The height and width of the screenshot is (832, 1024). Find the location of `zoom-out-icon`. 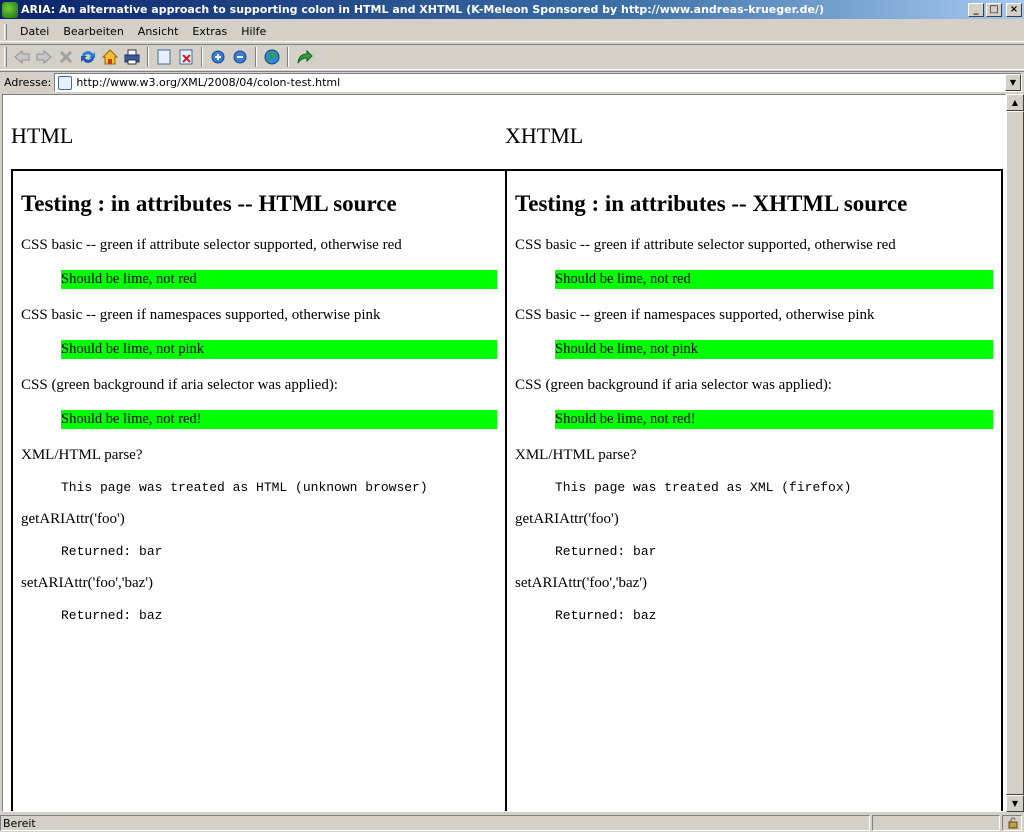

zoom-out-icon is located at coordinates (240, 57).